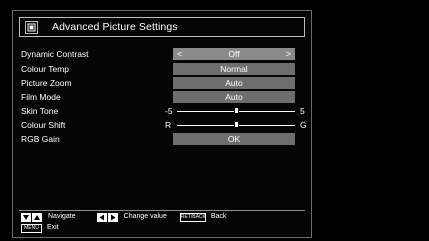  I want to click on row-picture-zoom: Picture Zoom Auto, so click(161, 83).